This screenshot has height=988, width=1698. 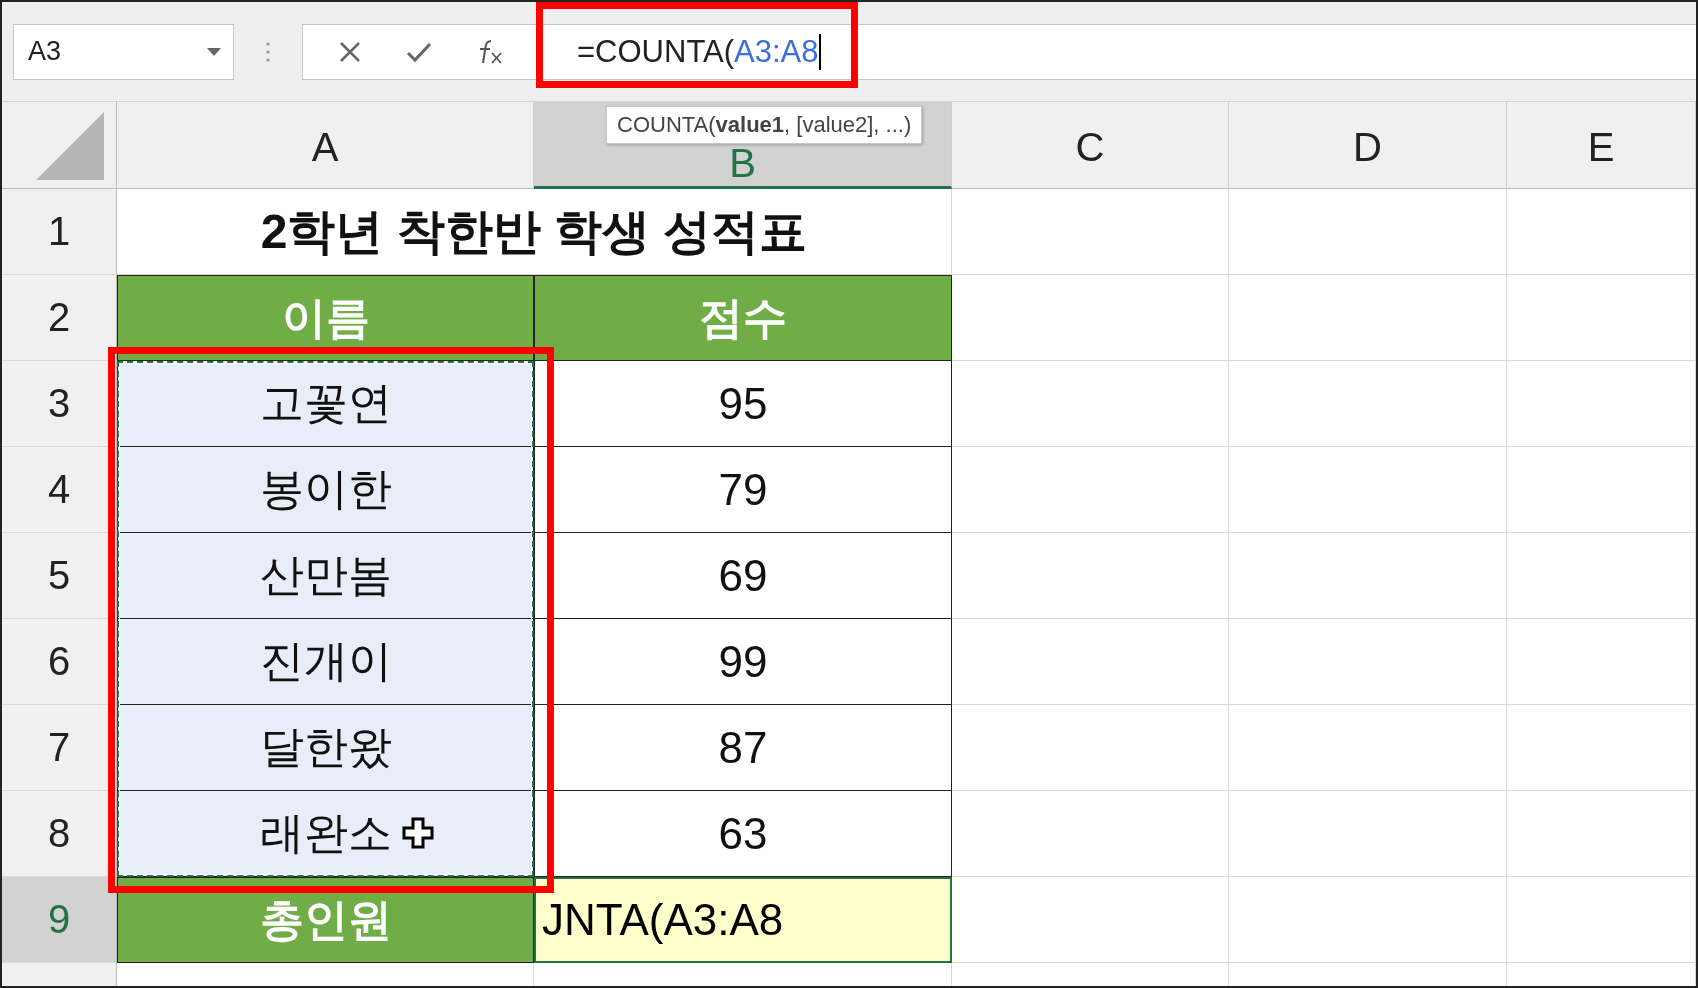 What do you see at coordinates (325, 490) in the screenshot?
I see `table-cell: 봉이한` at bounding box center [325, 490].